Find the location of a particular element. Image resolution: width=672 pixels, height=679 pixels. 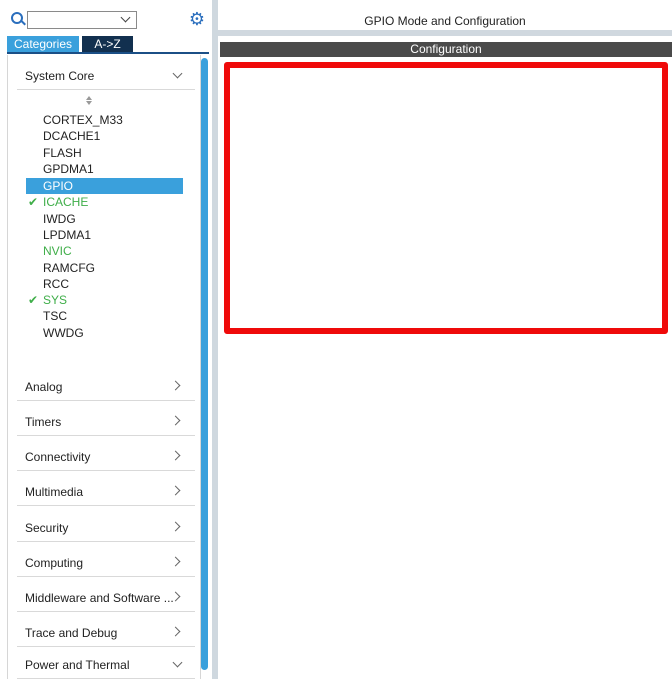

ip-item-icache: ✔ ICACHE is located at coordinates (104, 202).